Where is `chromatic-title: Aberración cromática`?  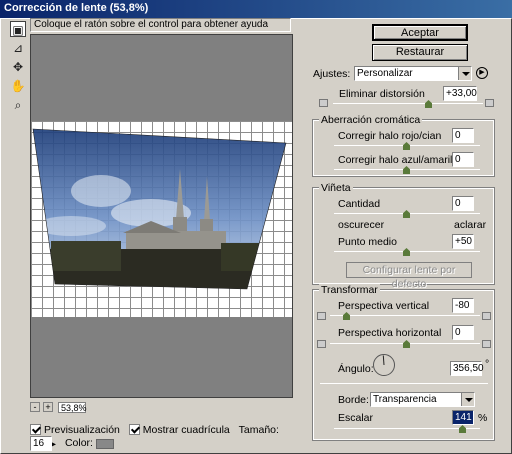 chromatic-title: Aberración cromática is located at coordinates (371, 120).